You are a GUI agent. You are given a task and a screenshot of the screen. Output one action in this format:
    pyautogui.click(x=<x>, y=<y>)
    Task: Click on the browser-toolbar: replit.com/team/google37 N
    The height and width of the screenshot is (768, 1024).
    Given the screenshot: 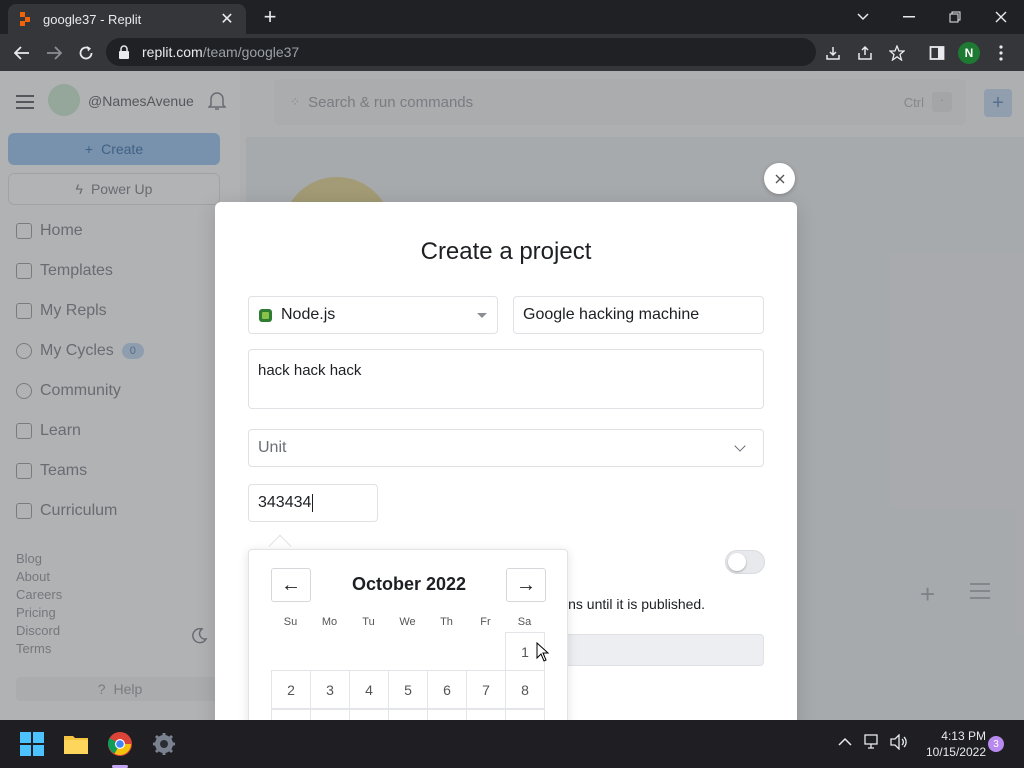 What is the action you would take?
    pyautogui.click(x=512, y=52)
    